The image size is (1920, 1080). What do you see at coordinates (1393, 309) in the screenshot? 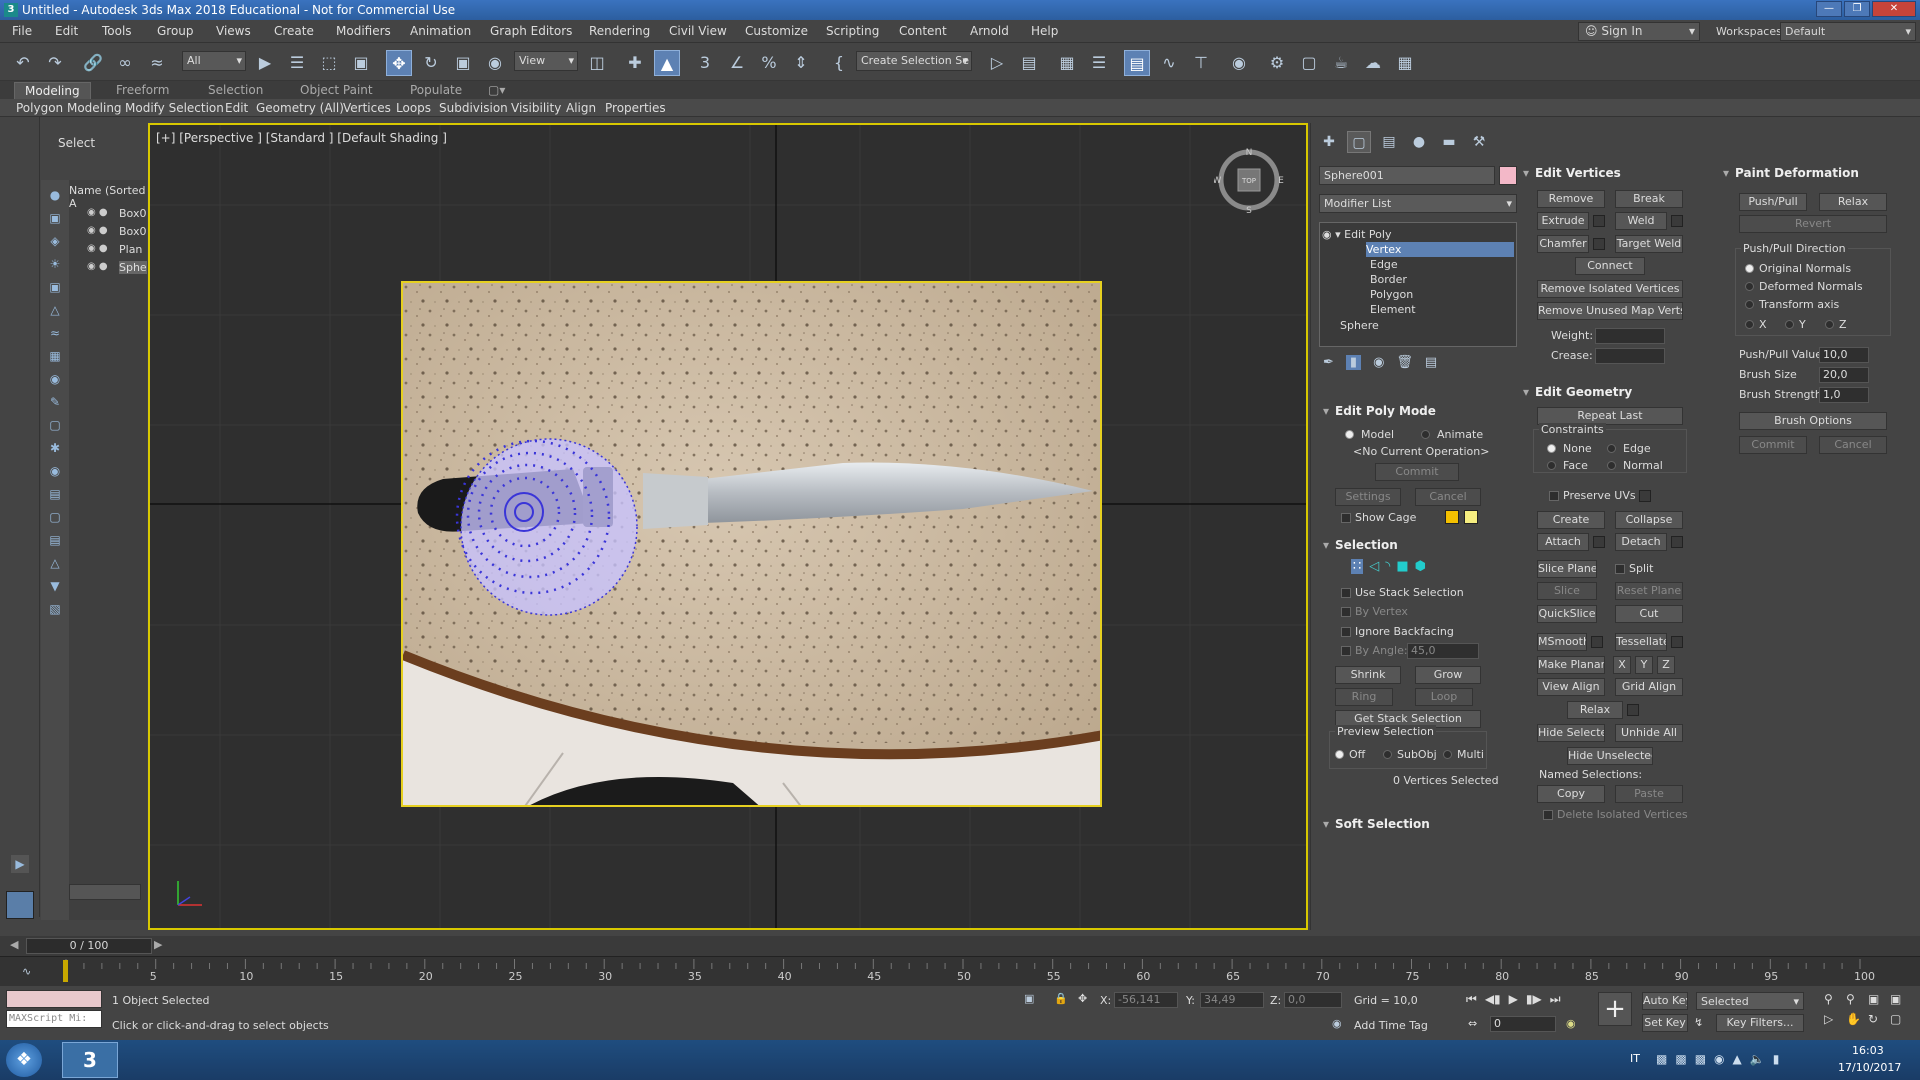
I see `stack-item-element: Element` at bounding box center [1393, 309].